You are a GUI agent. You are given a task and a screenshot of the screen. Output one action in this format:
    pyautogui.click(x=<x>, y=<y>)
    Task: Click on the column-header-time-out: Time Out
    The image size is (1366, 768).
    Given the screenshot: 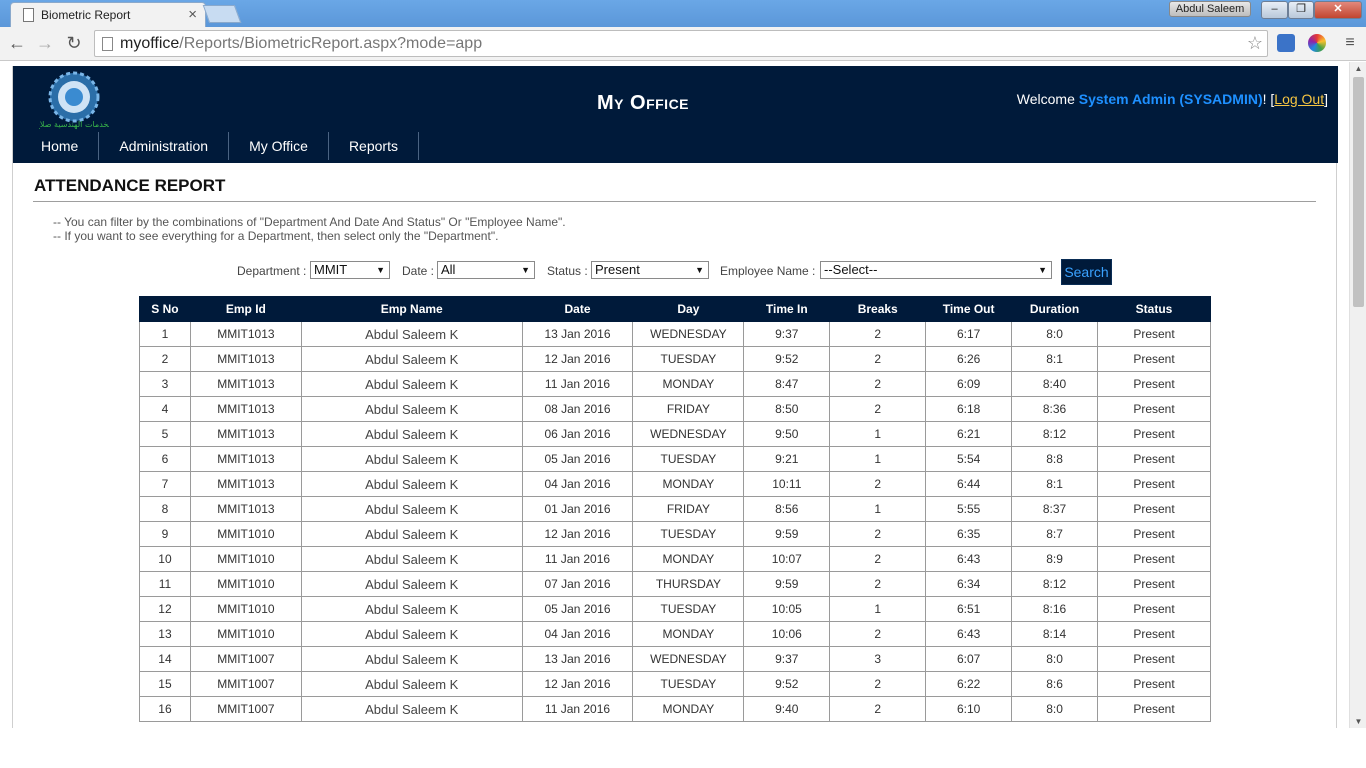 What is the action you would take?
    pyautogui.click(x=969, y=309)
    